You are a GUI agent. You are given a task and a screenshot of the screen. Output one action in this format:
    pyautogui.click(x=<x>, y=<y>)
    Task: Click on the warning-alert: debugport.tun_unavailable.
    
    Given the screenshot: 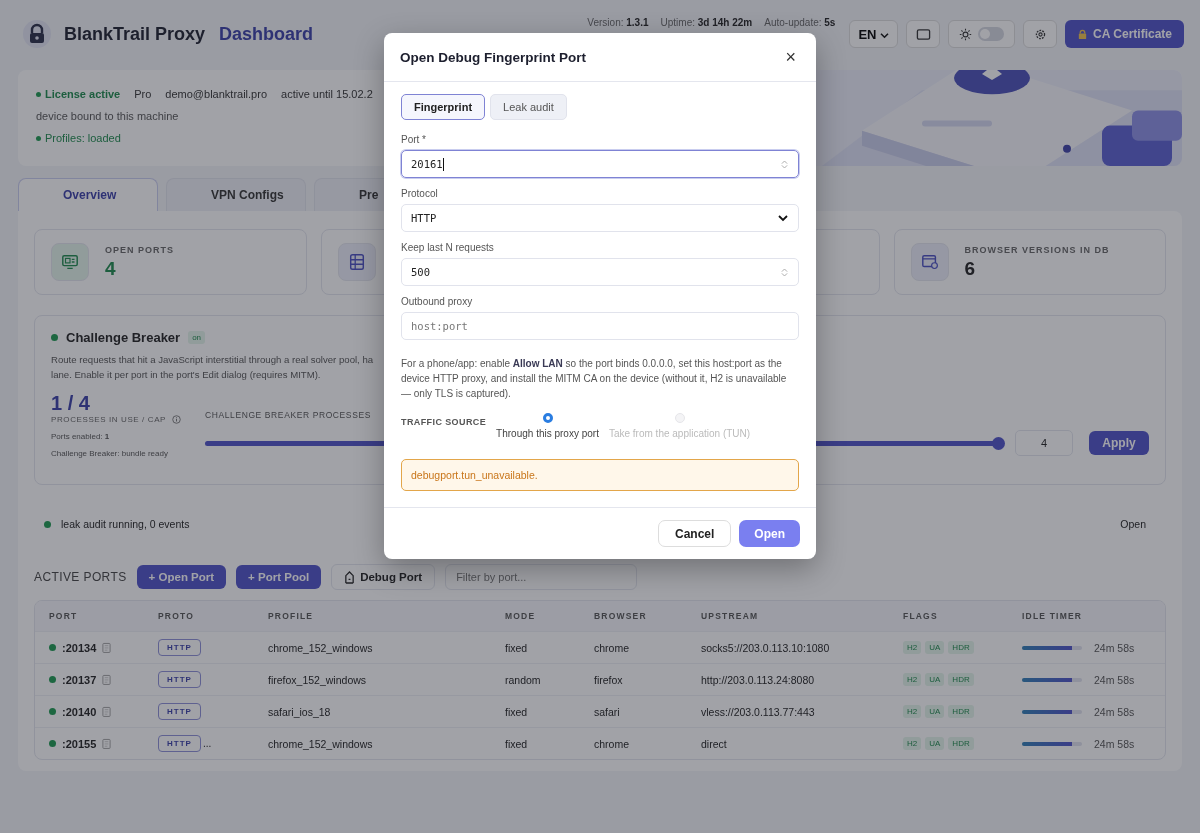 What is the action you would take?
    pyautogui.click(x=600, y=475)
    